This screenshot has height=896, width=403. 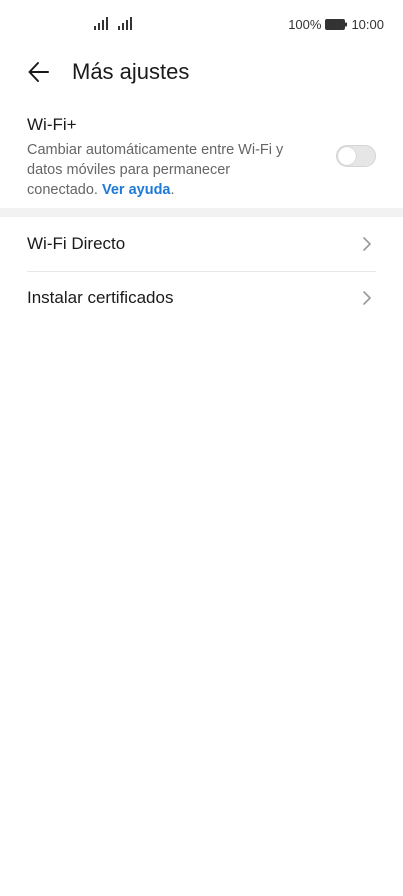 I want to click on wifi-plus-toggle, so click(x=356, y=156).